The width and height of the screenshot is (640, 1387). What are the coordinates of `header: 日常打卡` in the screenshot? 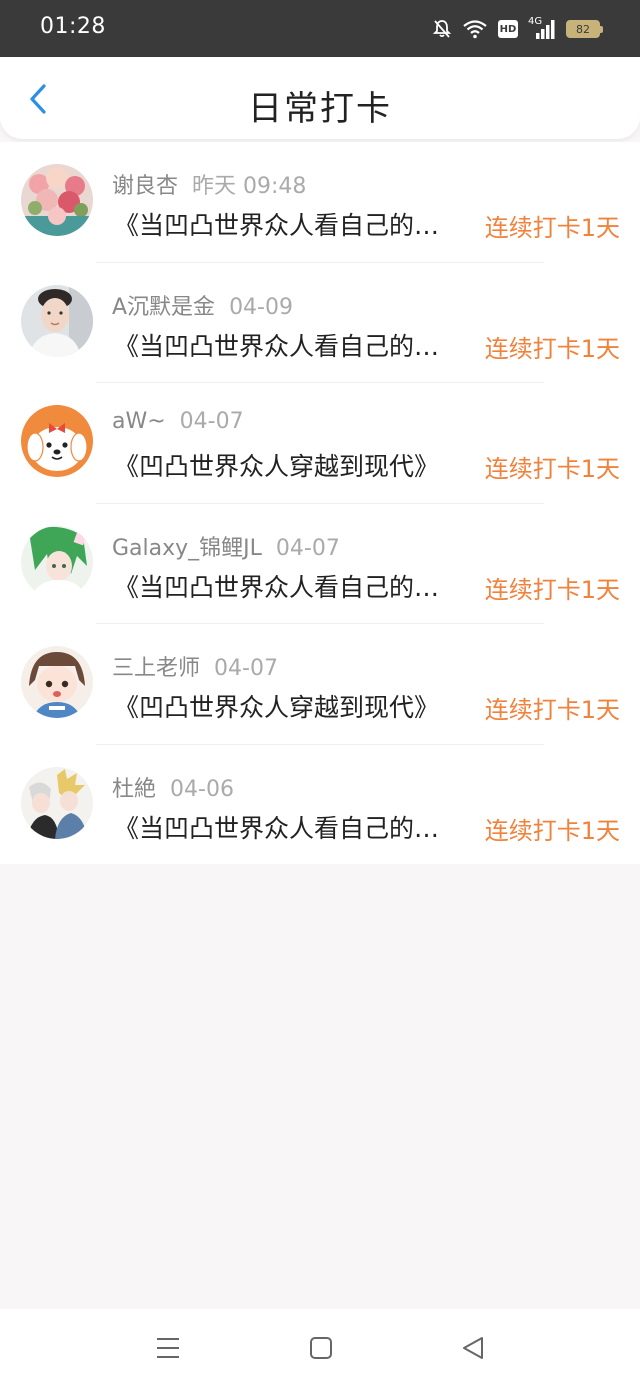 It's located at (320, 98).